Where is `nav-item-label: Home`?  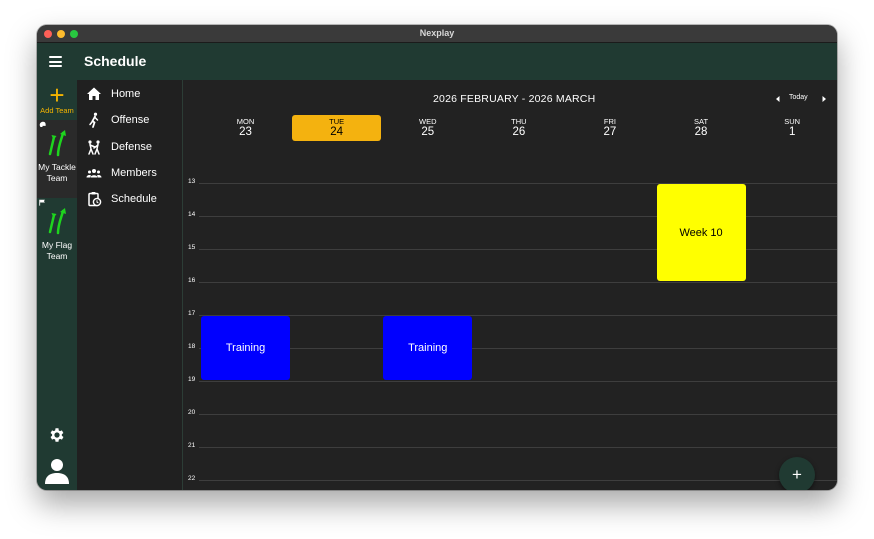 nav-item-label: Home is located at coordinates (126, 94).